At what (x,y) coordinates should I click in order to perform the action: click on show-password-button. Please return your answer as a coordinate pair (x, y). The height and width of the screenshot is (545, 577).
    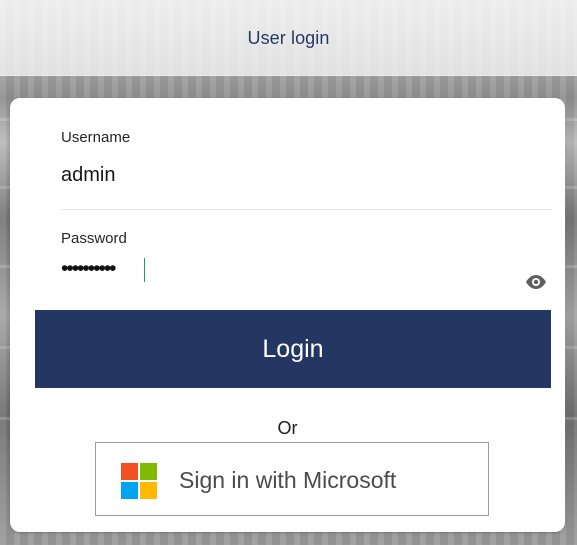
    Looking at the image, I should click on (536, 282).